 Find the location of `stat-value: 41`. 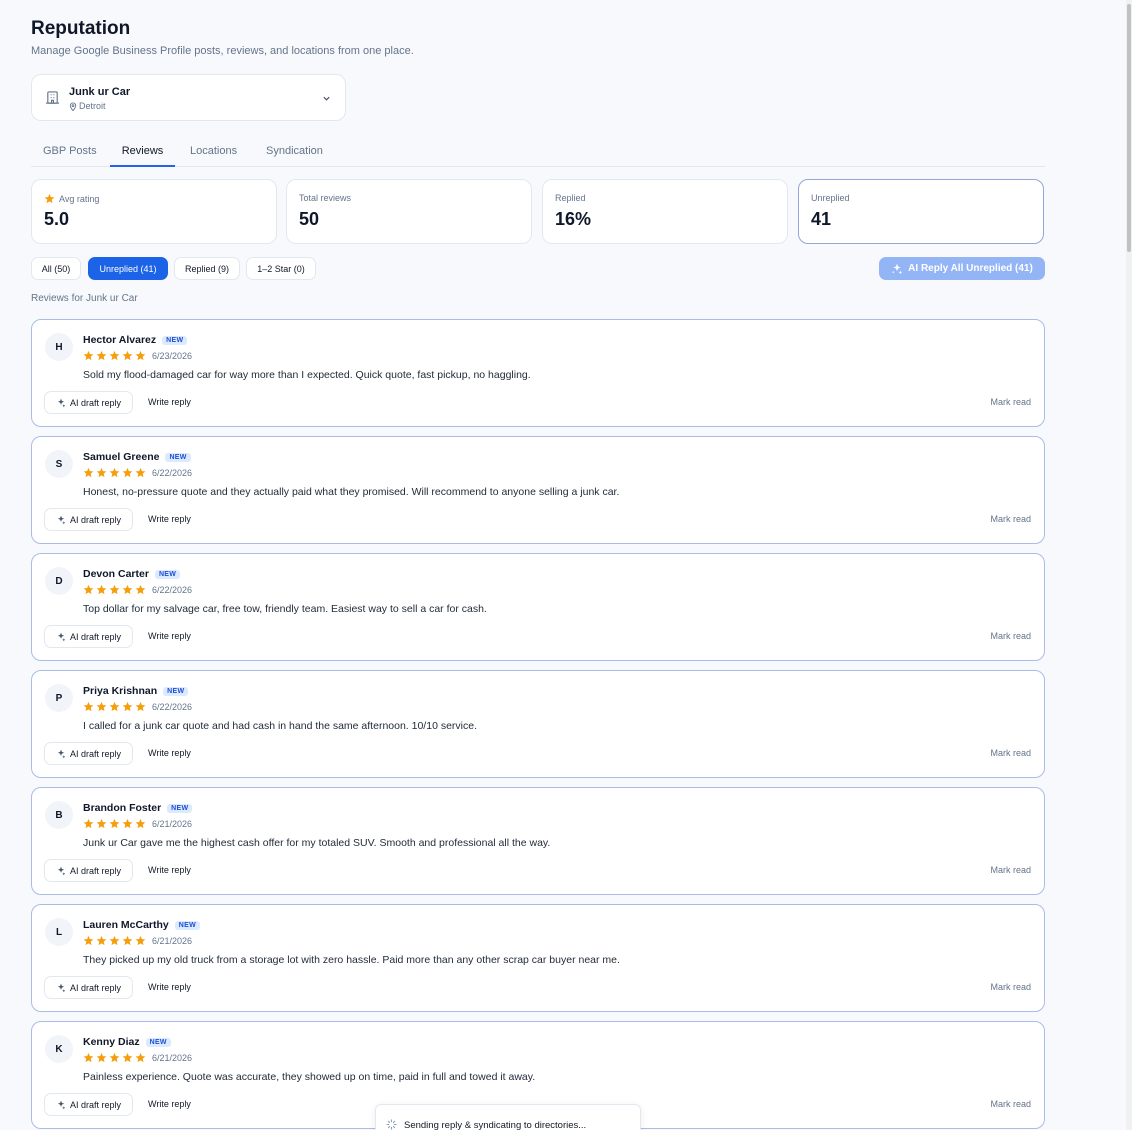

stat-value: 41 is located at coordinates (821, 219).